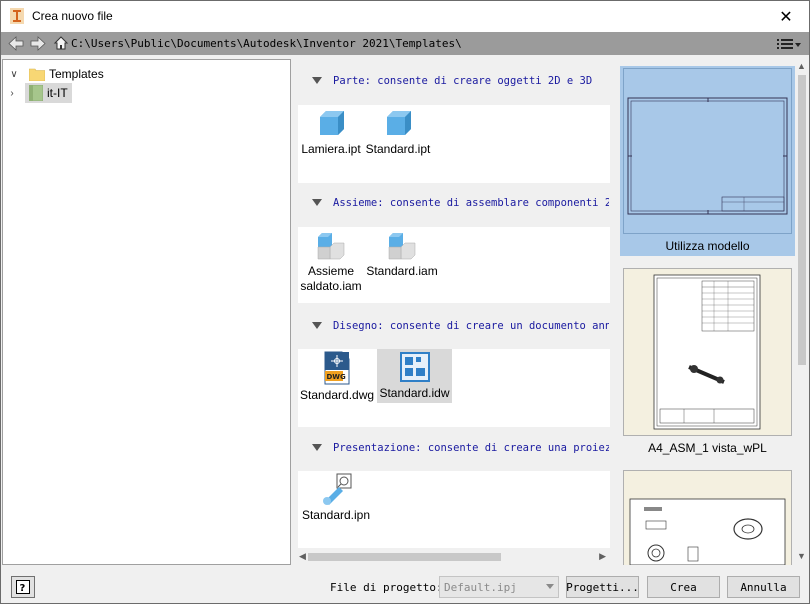 This screenshot has width=810, height=604. I want to click on section-body-drawing: DWG Standard.dwg Standard.idw, so click(454, 388).